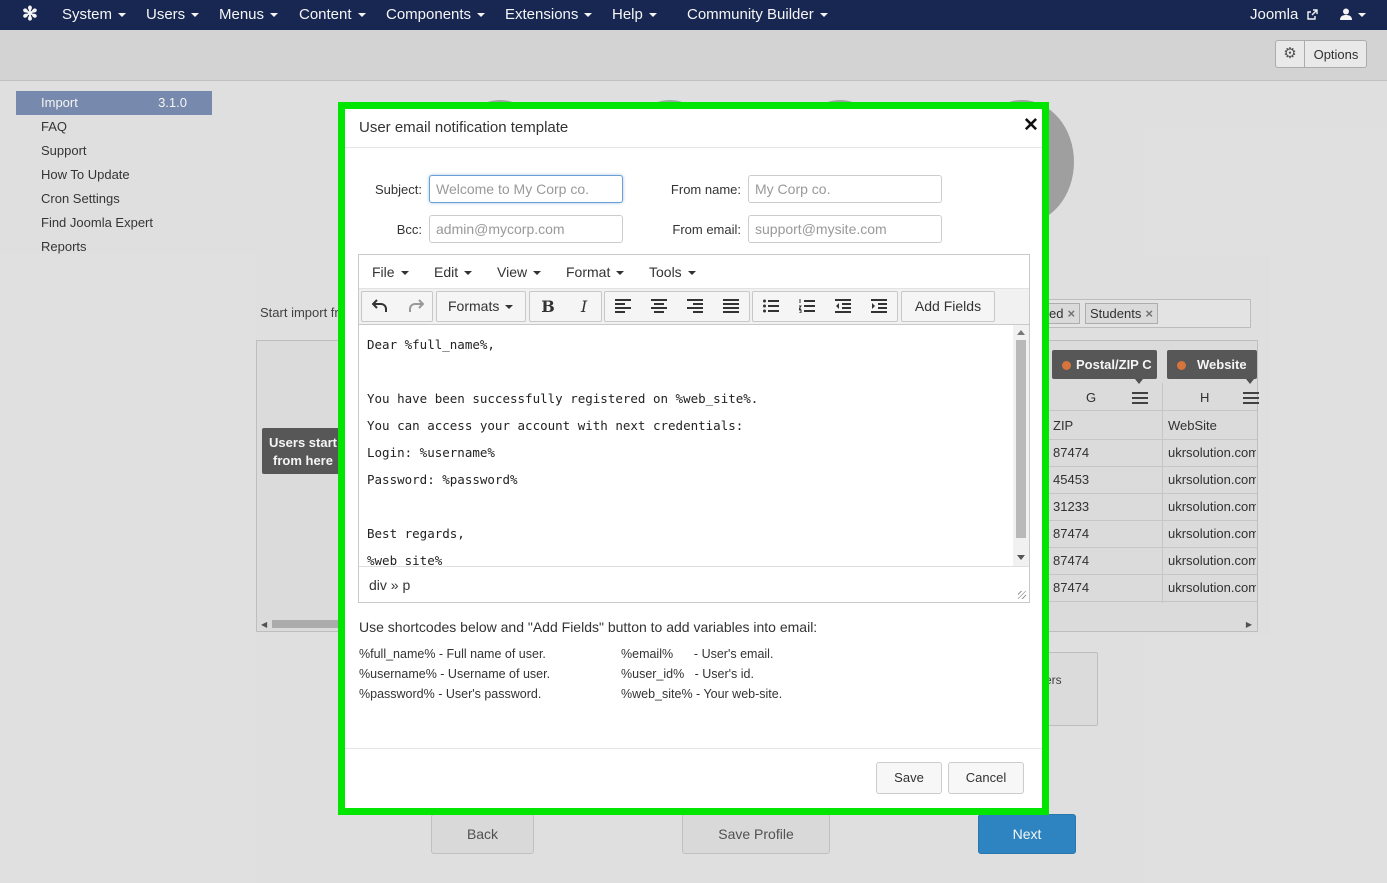  What do you see at coordinates (249, 15) in the screenshot?
I see `menu-menus: Menus` at bounding box center [249, 15].